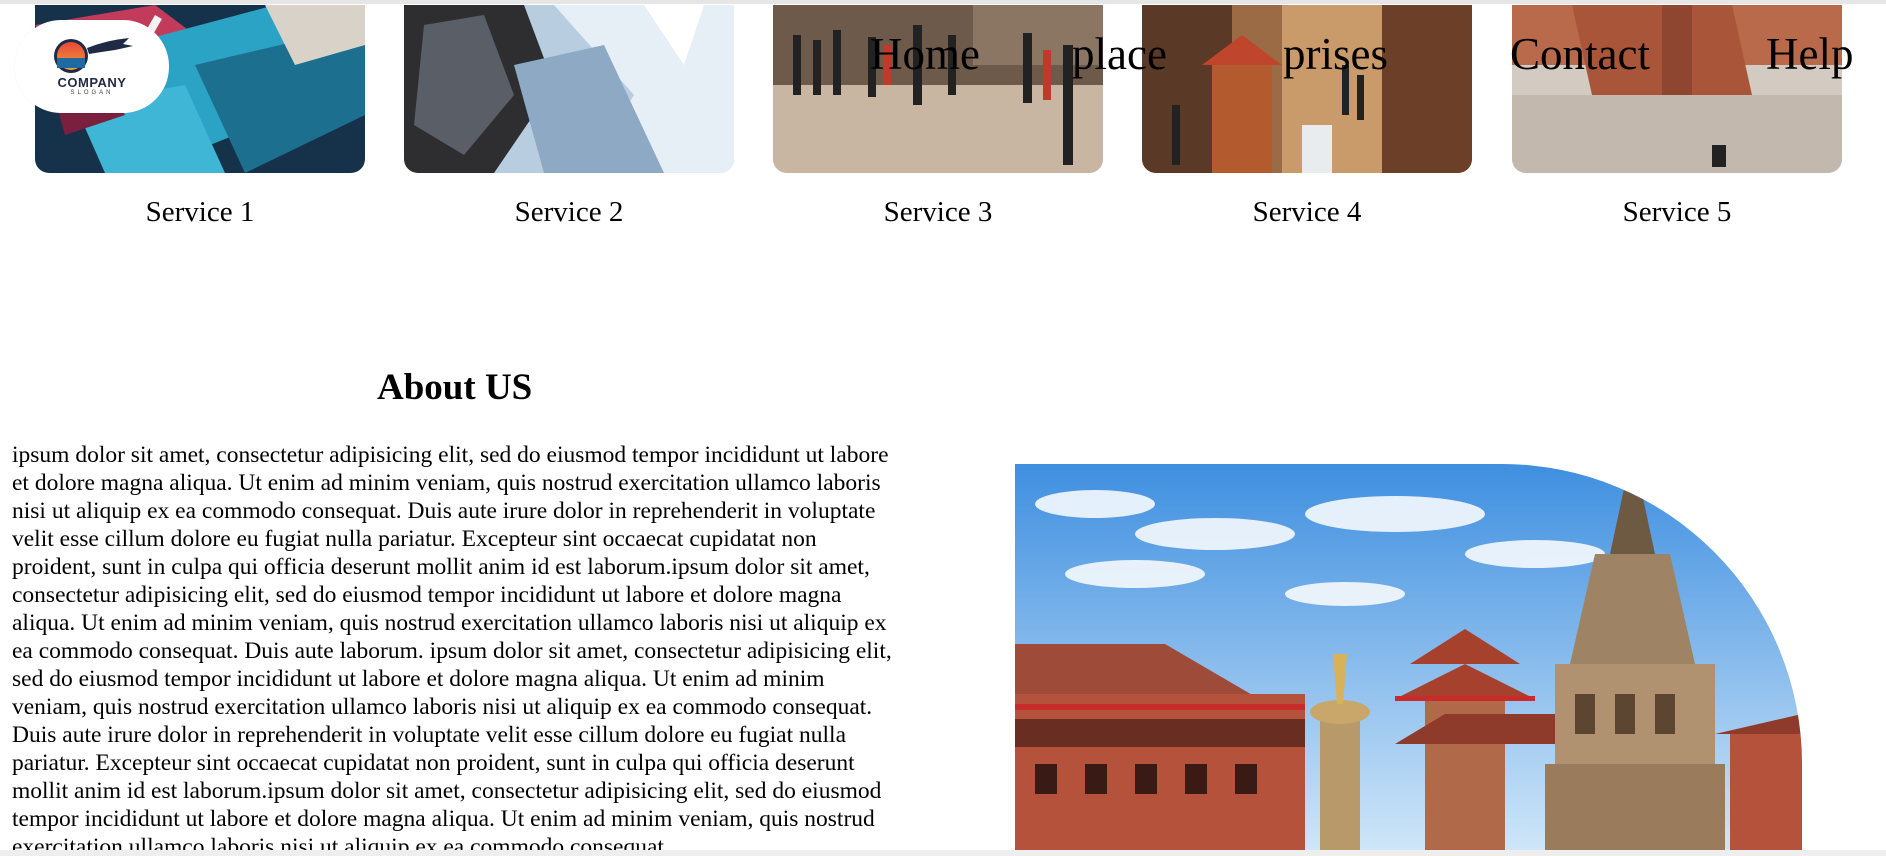 Image resolution: width=1886 pixels, height=856 pixels. I want to click on service-2-image, so click(569, 89).